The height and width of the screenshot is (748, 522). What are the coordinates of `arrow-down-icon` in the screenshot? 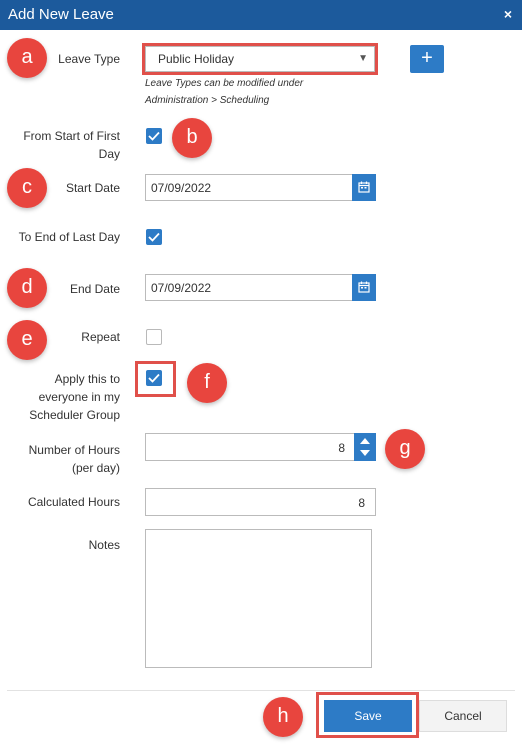 It's located at (365, 453).